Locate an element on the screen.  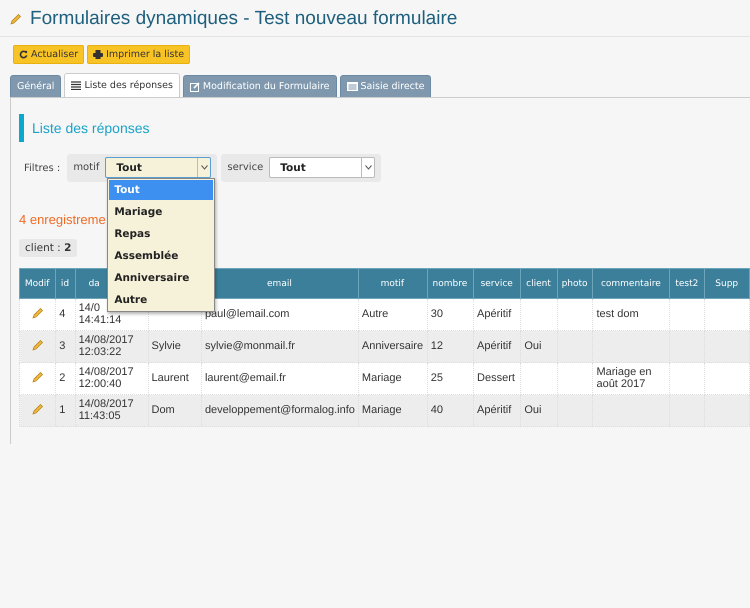
table-cell: Dom is located at coordinates (163, 410).